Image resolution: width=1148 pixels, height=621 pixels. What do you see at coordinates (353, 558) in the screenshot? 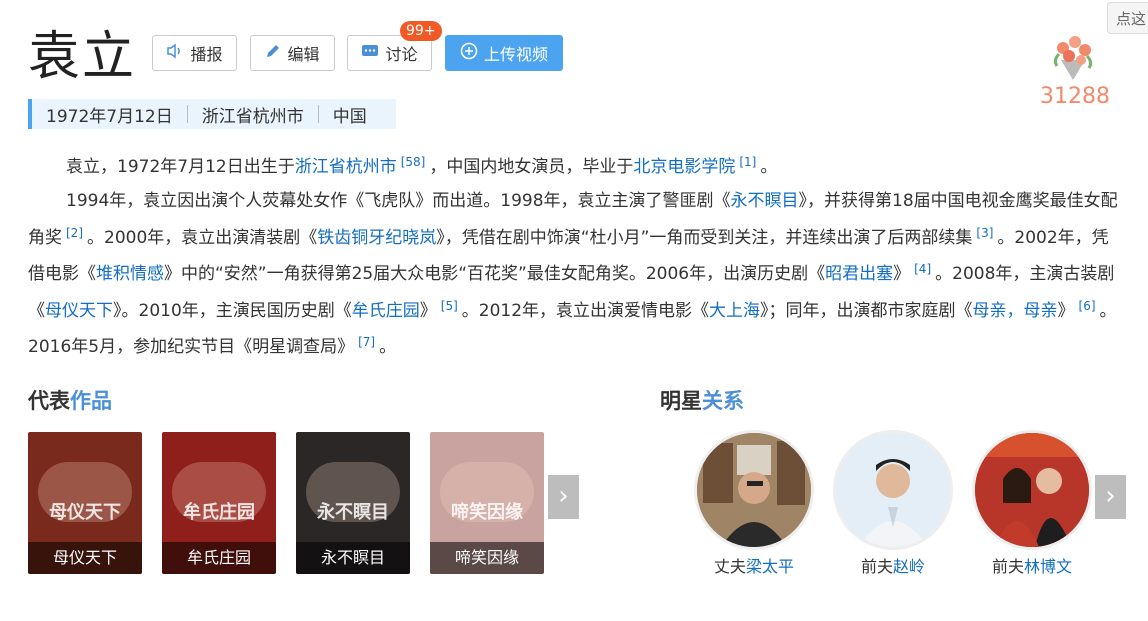
I see `work-caption: 永不瞑目` at bounding box center [353, 558].